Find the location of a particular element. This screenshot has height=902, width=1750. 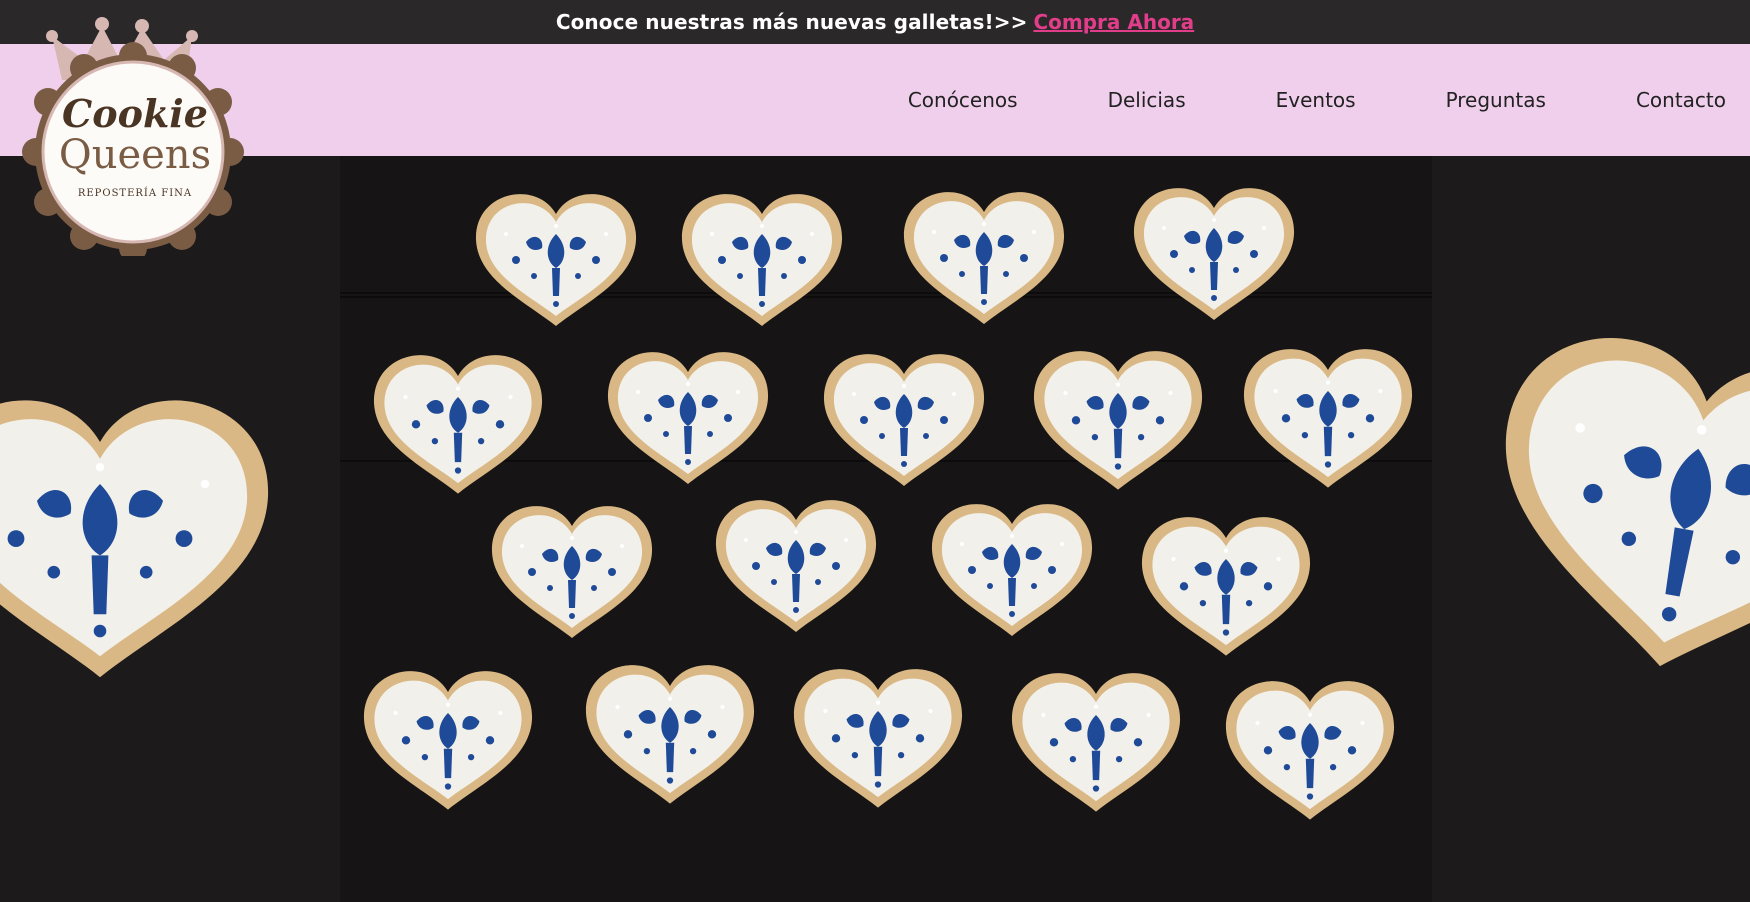

announcement-text: Conoce nuestras más nuevas galletas!>> is located at coordinates (791, 22).